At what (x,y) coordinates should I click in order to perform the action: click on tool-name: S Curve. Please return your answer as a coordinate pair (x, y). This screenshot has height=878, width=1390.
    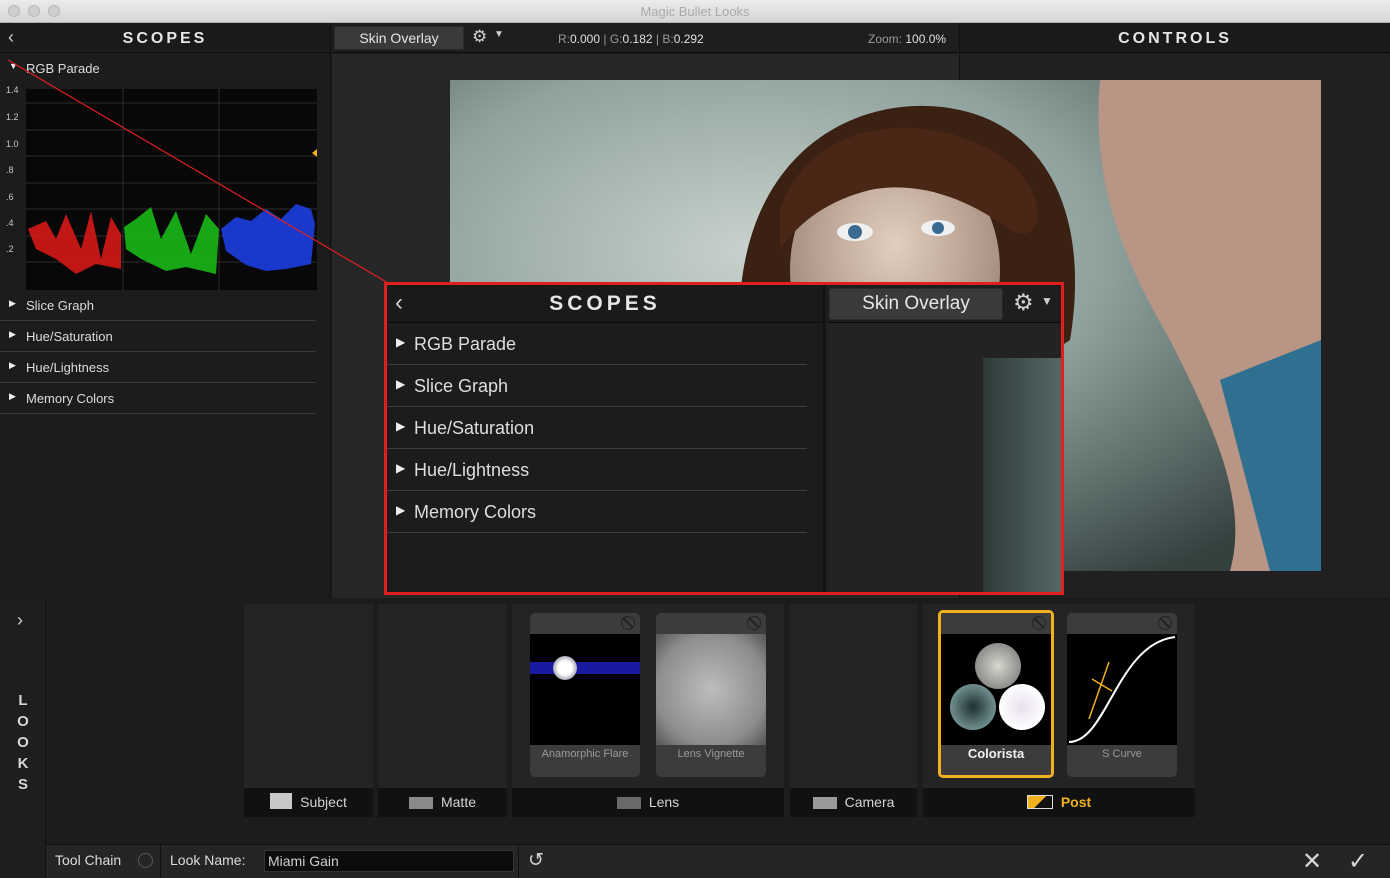
    Looking at the image, I should click on (1122, 754).